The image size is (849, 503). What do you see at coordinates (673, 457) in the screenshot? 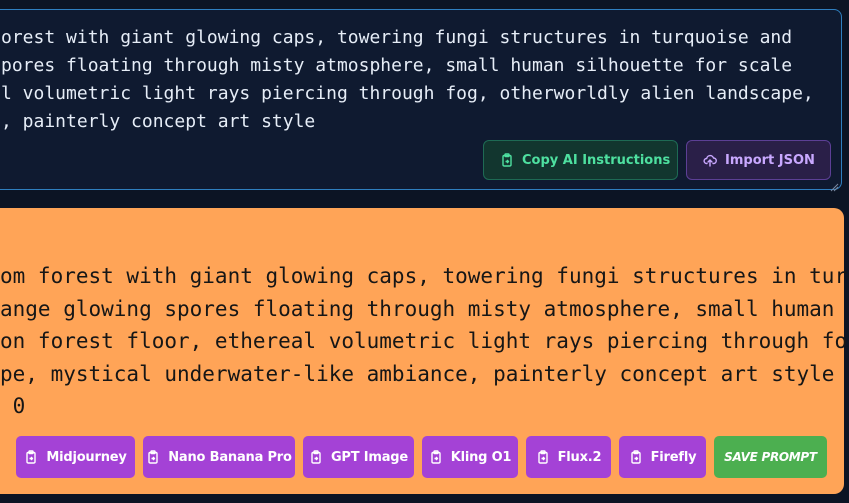
I see `firefly-label: Firefly` at bounding box center [673, 457].